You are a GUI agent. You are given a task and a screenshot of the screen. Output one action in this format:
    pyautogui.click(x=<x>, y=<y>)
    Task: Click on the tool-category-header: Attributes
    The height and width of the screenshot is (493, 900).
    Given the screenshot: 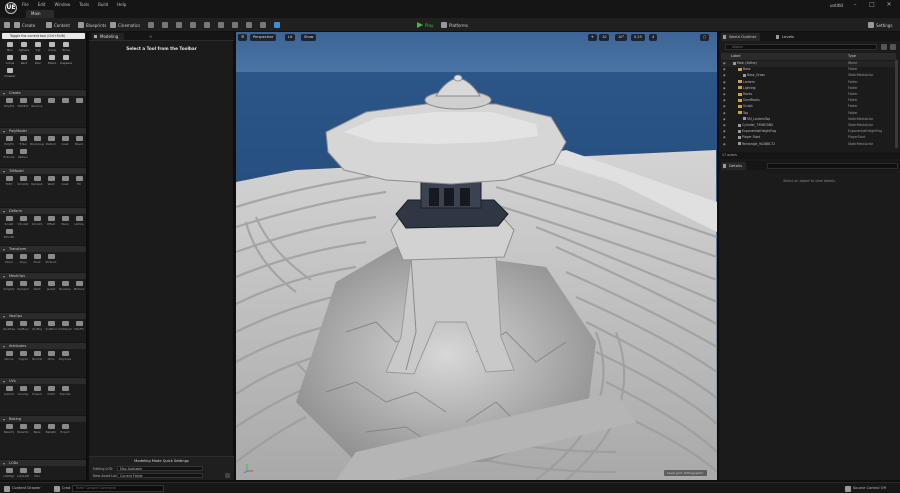 What is the action you would take?
    pyautogui.click(x=43, y=346)
    